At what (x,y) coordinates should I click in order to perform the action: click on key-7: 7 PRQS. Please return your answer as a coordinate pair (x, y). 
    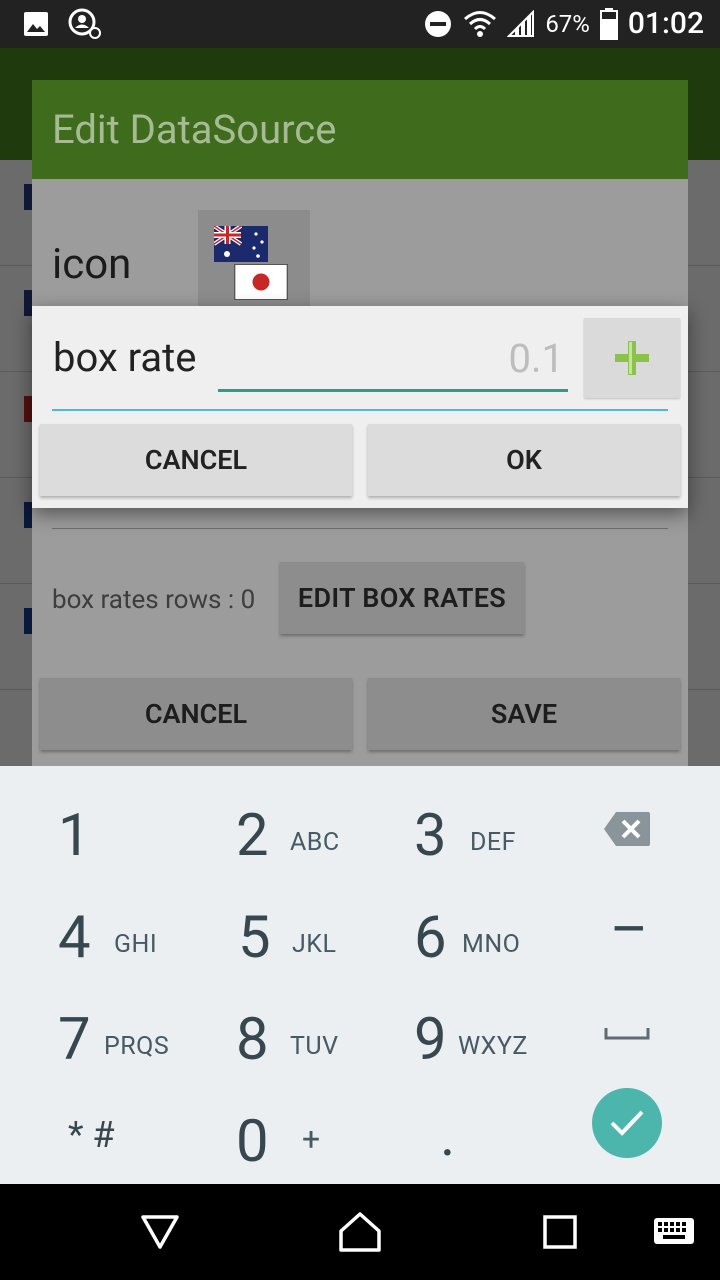
    Looking at the image, I should click on (90, 1033).